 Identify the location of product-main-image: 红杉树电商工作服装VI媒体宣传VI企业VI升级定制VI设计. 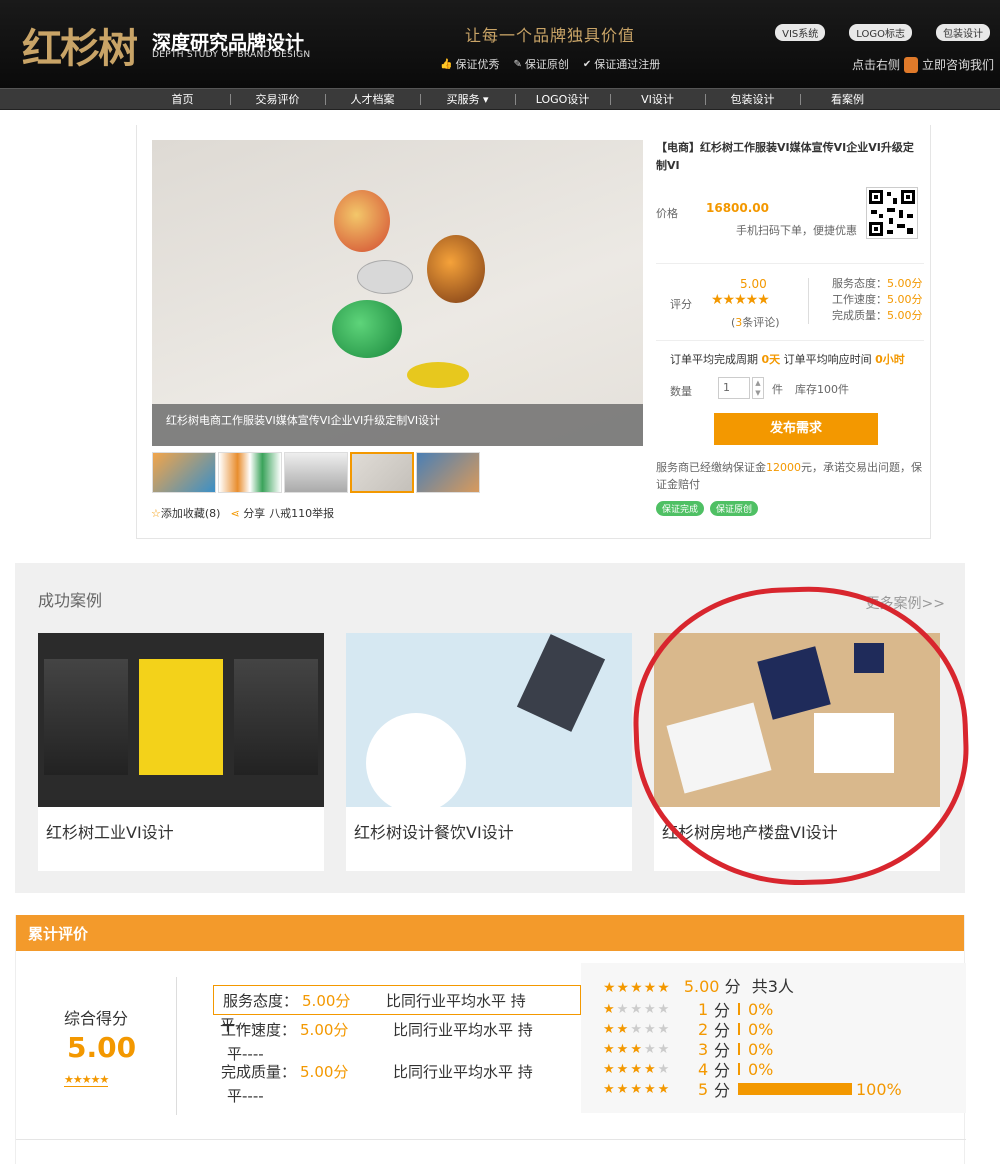
(397, 293).